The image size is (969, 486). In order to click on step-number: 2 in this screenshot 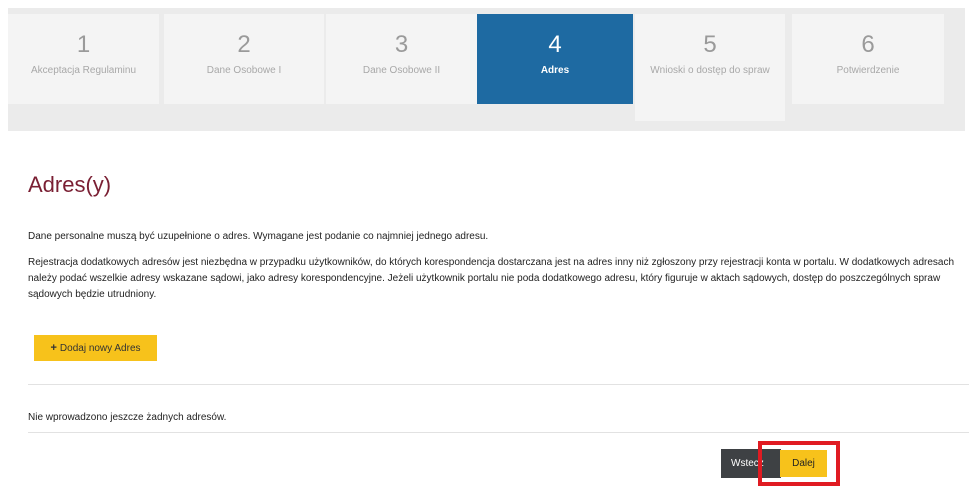, I will do `click(244, 44)`.